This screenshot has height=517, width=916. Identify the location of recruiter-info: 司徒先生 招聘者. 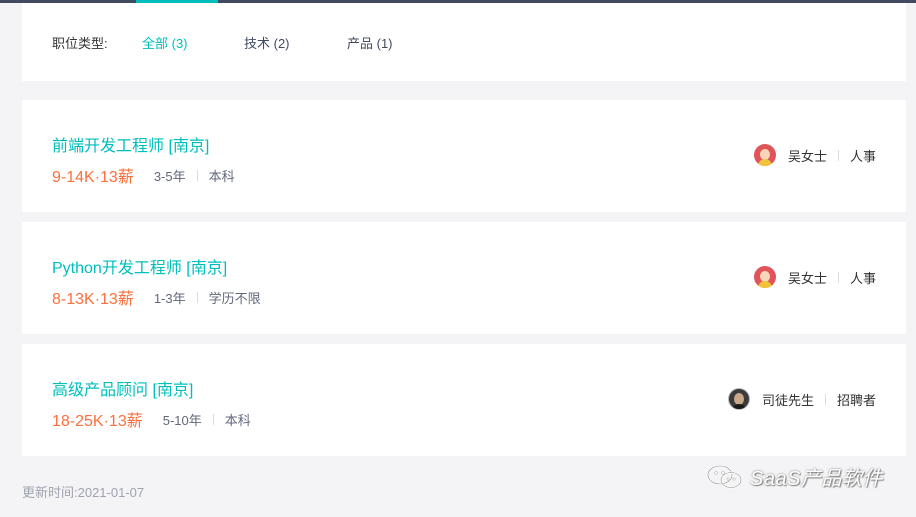
(801, 399).